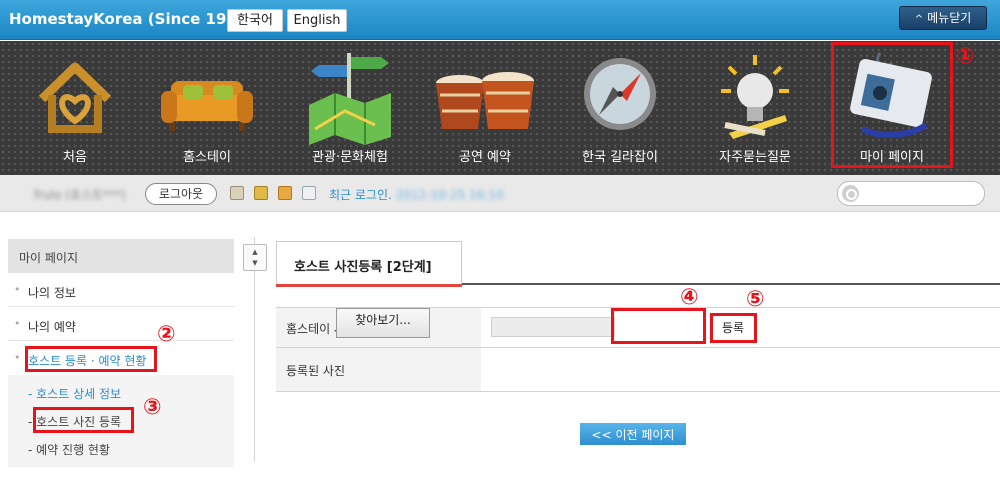 This screenshot has width=1000, height=489. Describe the element at coordinates (360, 195) in the screenshot. I see `last-login-label: 최근 로그인.` at that location.